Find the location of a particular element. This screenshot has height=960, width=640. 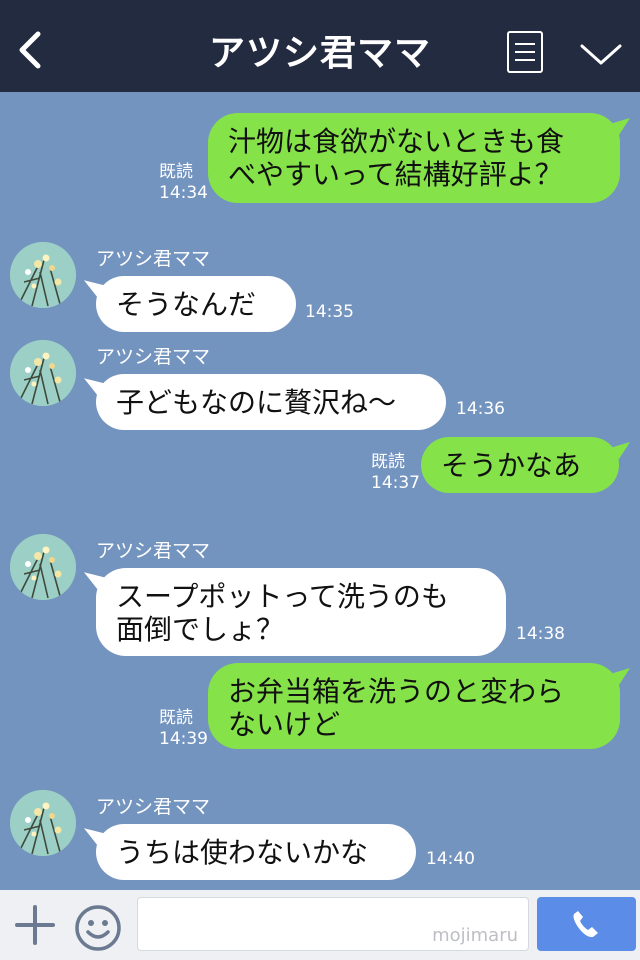

phone-icon is located at coordinates (585, 924).